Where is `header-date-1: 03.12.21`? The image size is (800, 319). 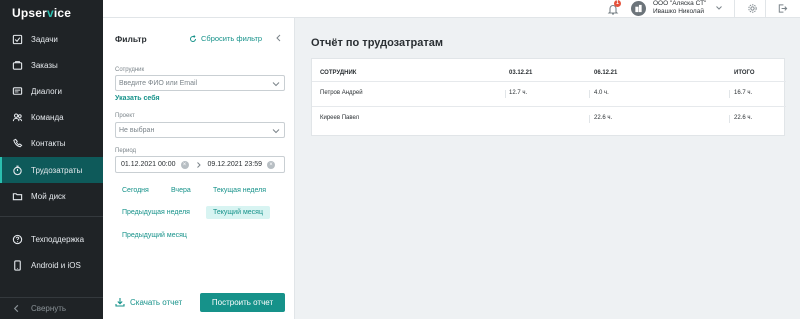 header-date-1: 03.12.21 is located at coordinates (520, 73).